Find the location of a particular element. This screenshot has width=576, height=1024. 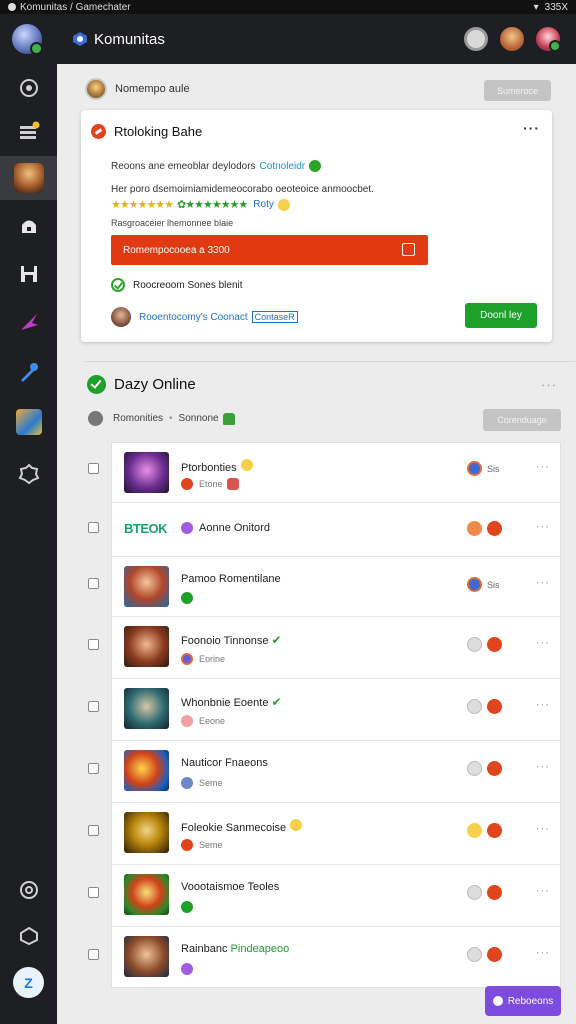

hero-avatar-icon is located at coordinates (28, 178).